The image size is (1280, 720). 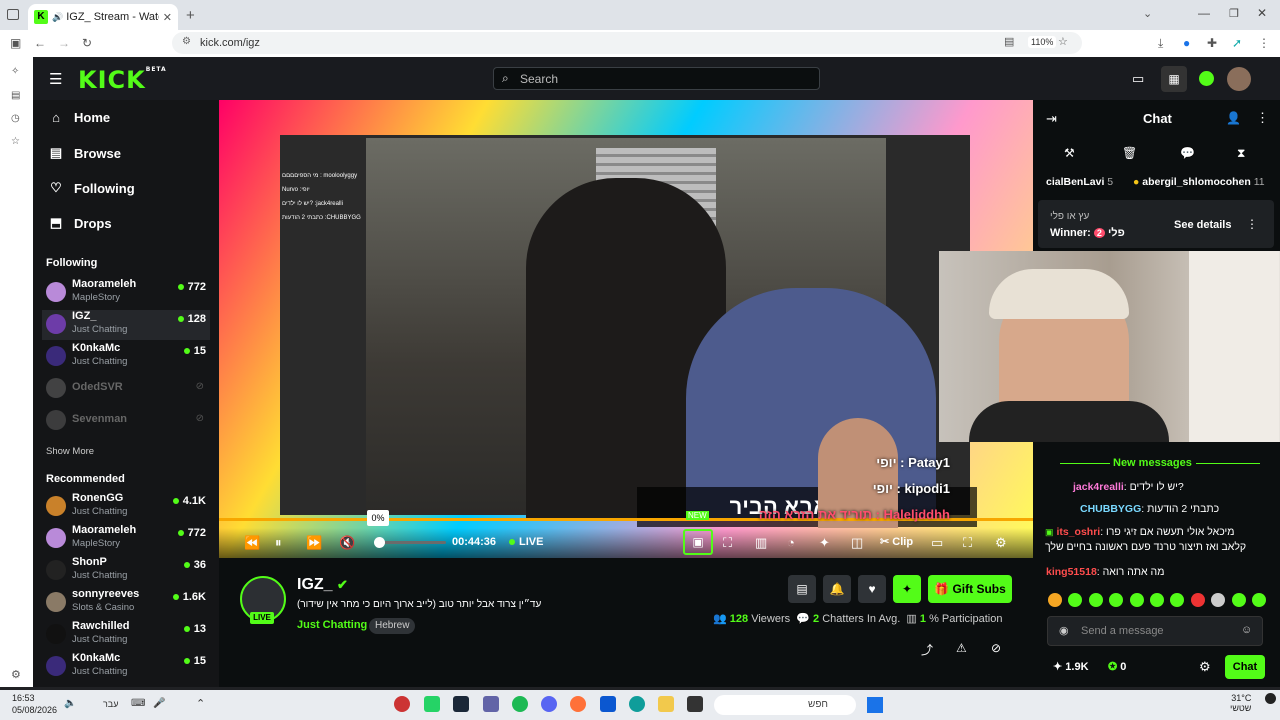 I want to click on zoom-level: 110%, so click(x=1042, y=42).